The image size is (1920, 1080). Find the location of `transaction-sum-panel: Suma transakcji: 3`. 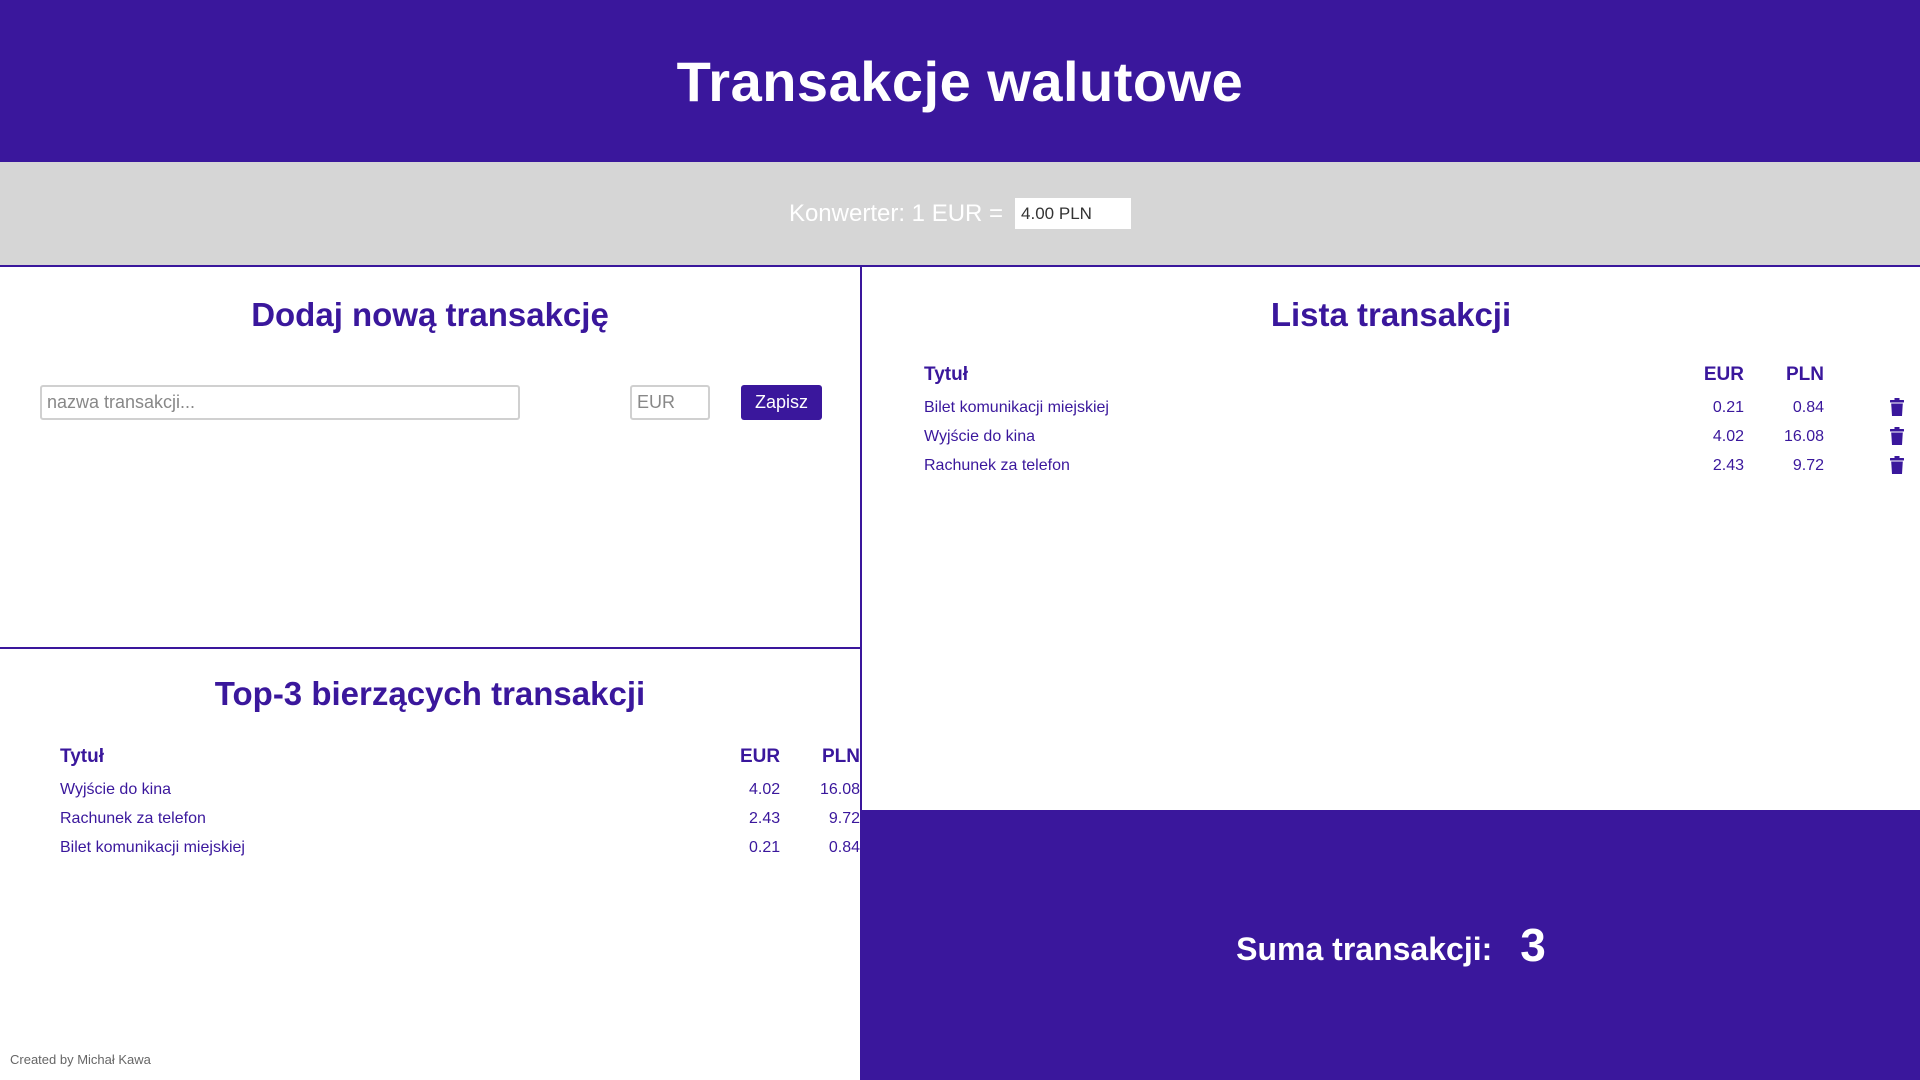

transaction-sum-panel: Suma transakcji: 3 is located at coordinates (1391, 945).